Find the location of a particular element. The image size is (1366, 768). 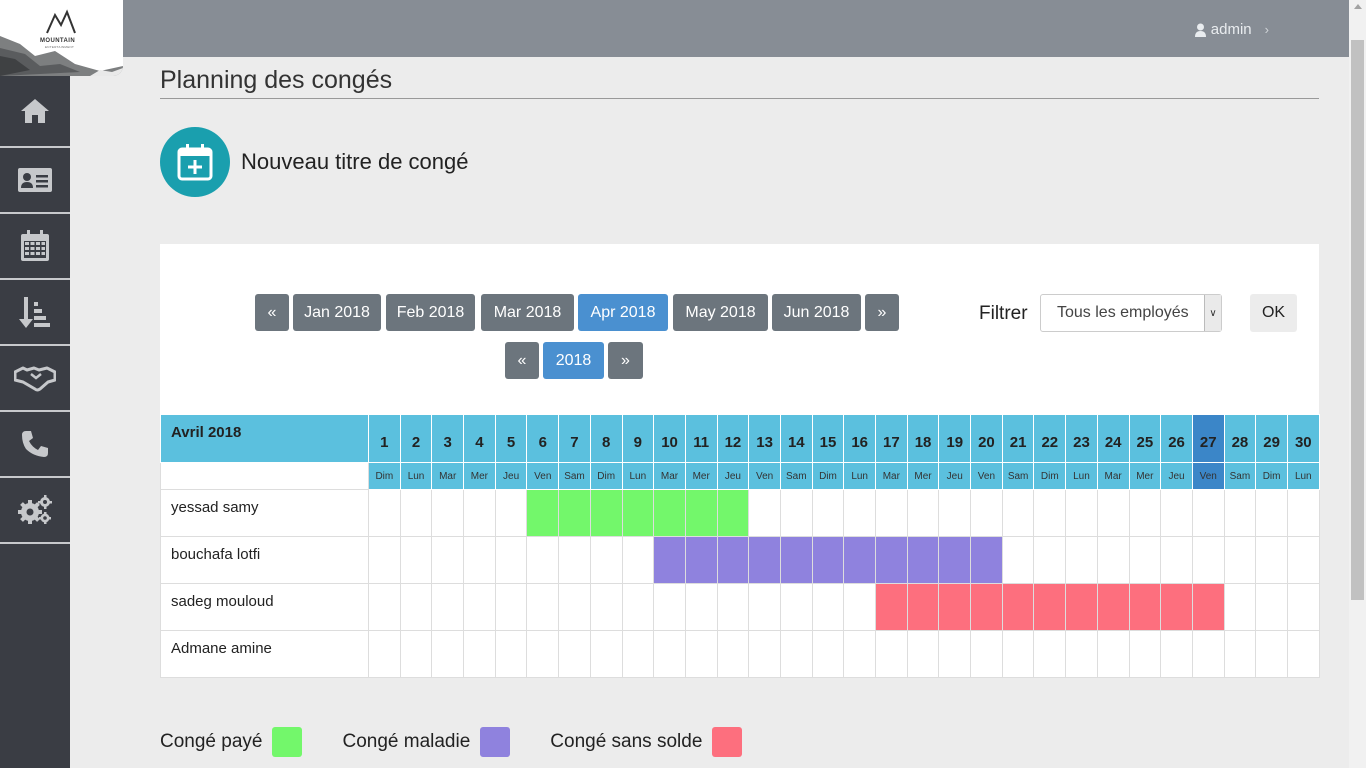

vertical-scrollbar is located at coordinates (1357, 384).